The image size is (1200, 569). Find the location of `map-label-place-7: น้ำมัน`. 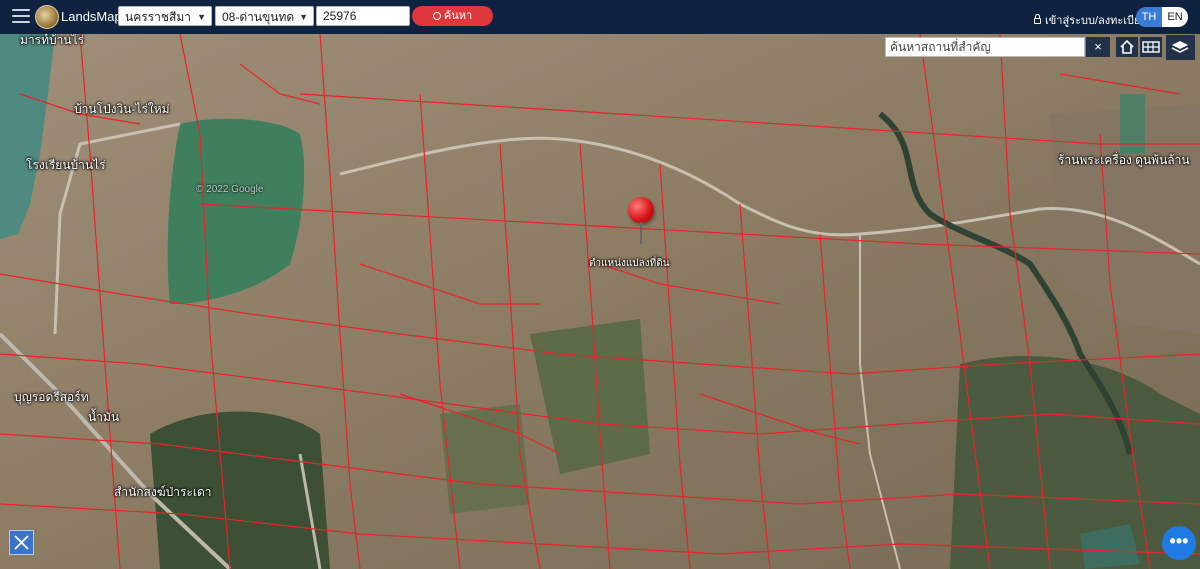

map-label-place-7: น้ำมัน is located at coordinates (104, 417).